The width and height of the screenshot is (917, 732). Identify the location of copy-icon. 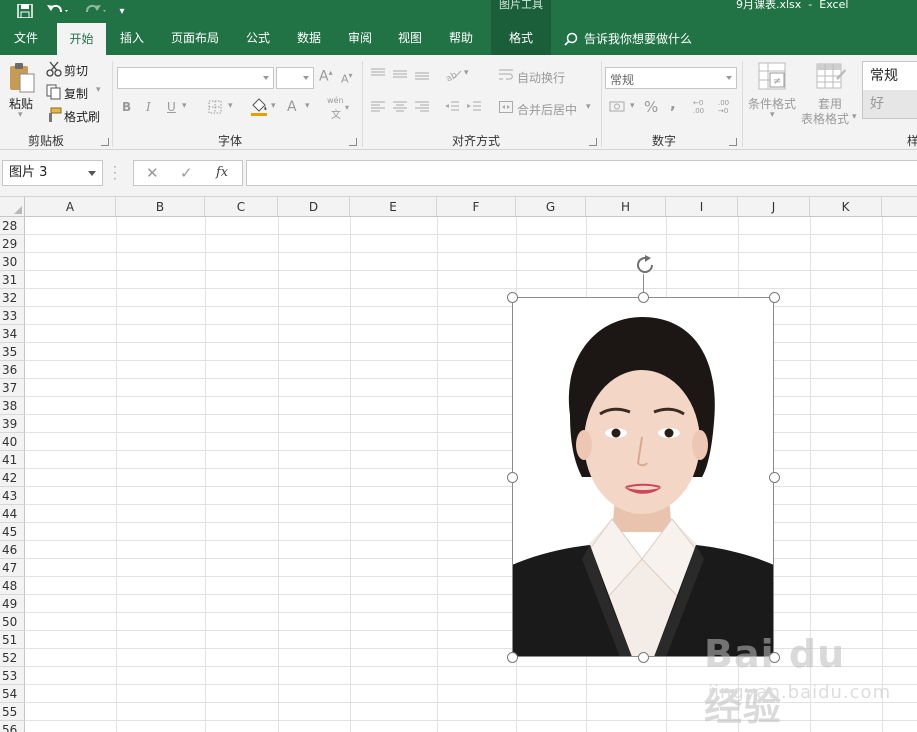
(54, 92).